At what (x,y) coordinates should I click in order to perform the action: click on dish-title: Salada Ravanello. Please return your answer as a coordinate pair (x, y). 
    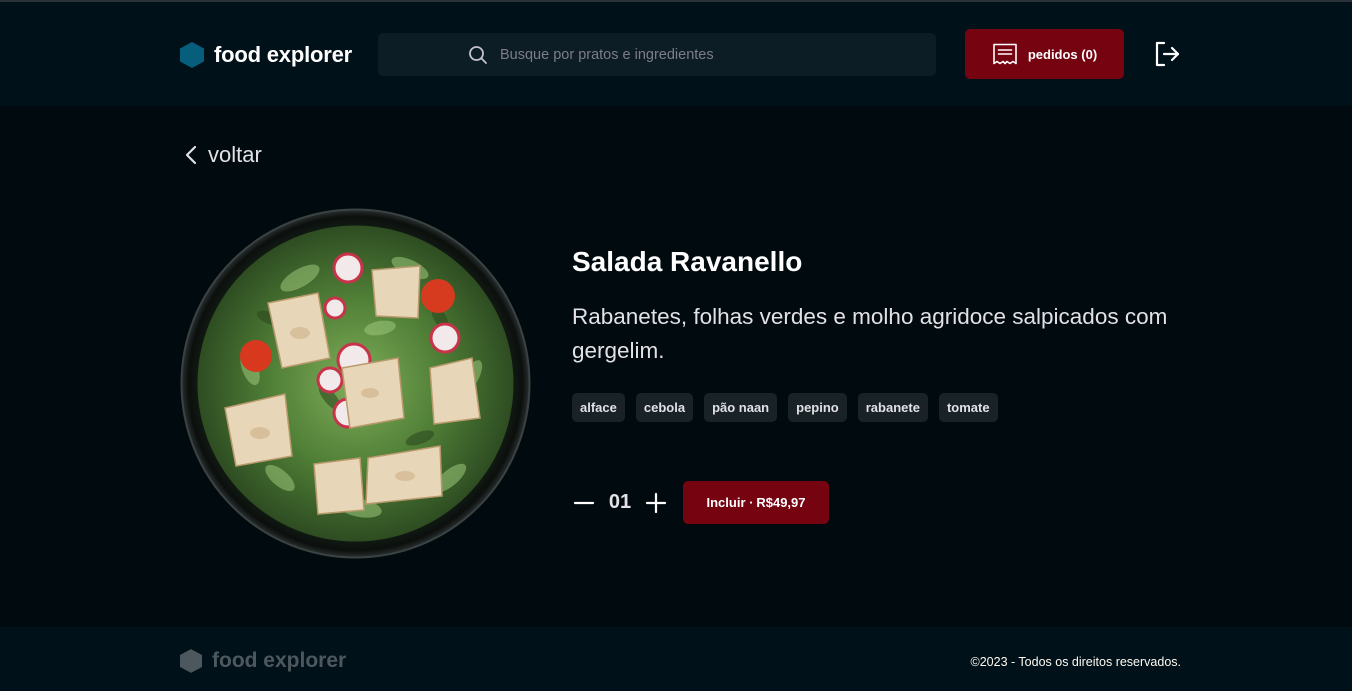
    Looking at the image, I should click on (687, 261).